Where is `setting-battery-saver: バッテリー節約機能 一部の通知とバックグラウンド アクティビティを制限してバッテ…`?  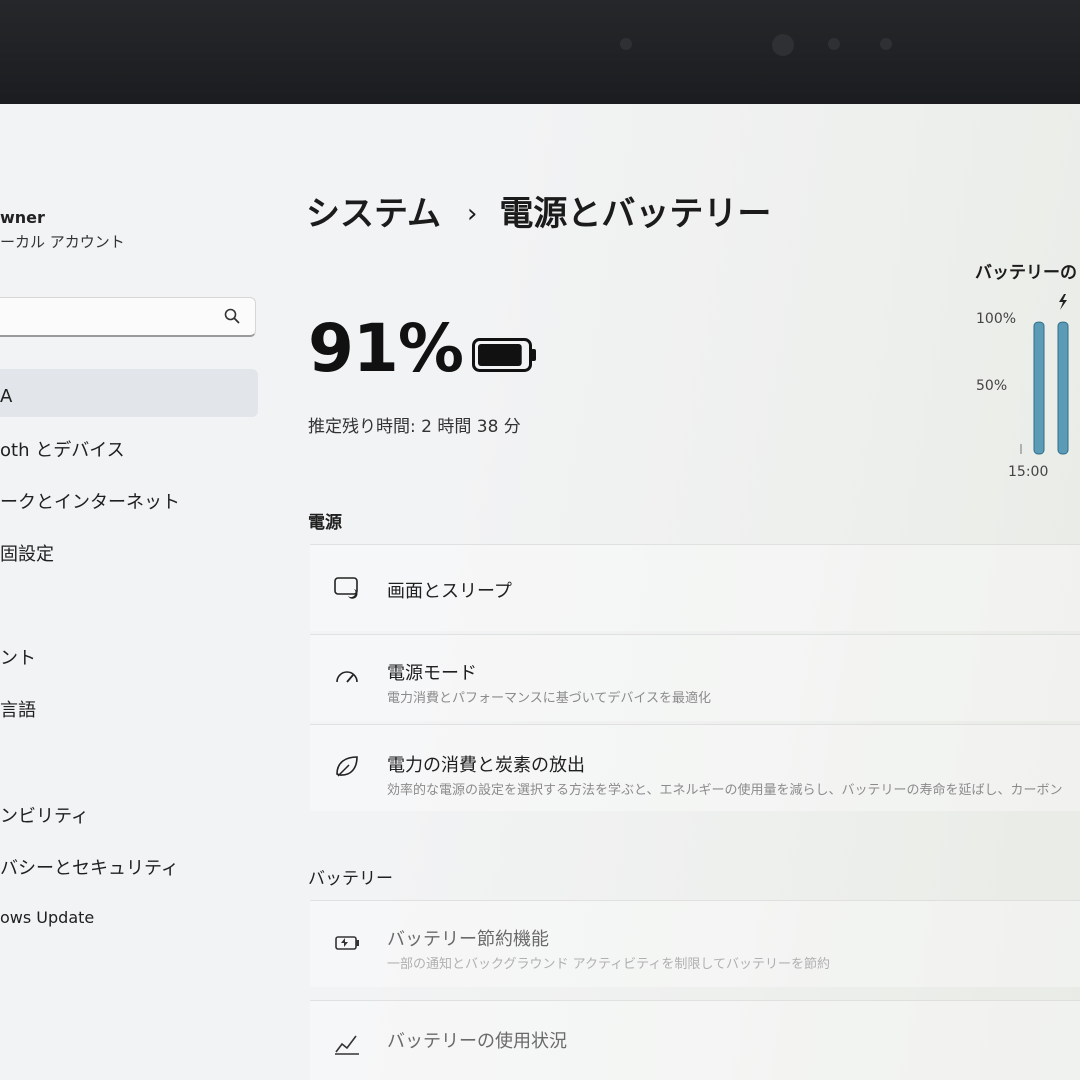 setting-battery-saver: バッテリー節約機能 一部の通知とバックグラウンド アクティビティを制限してバッテ… is located at coordinates (695, 943).